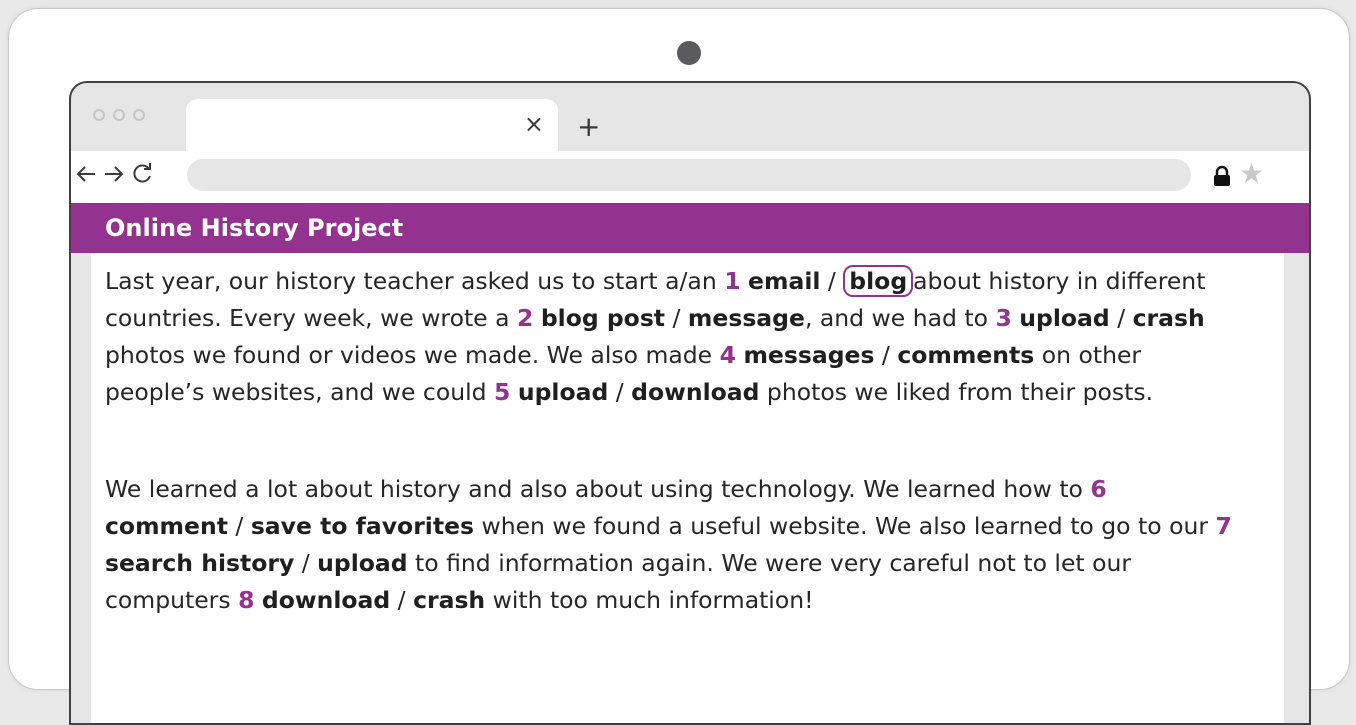  I want to click on option-comments: comments, so click(965, 355).